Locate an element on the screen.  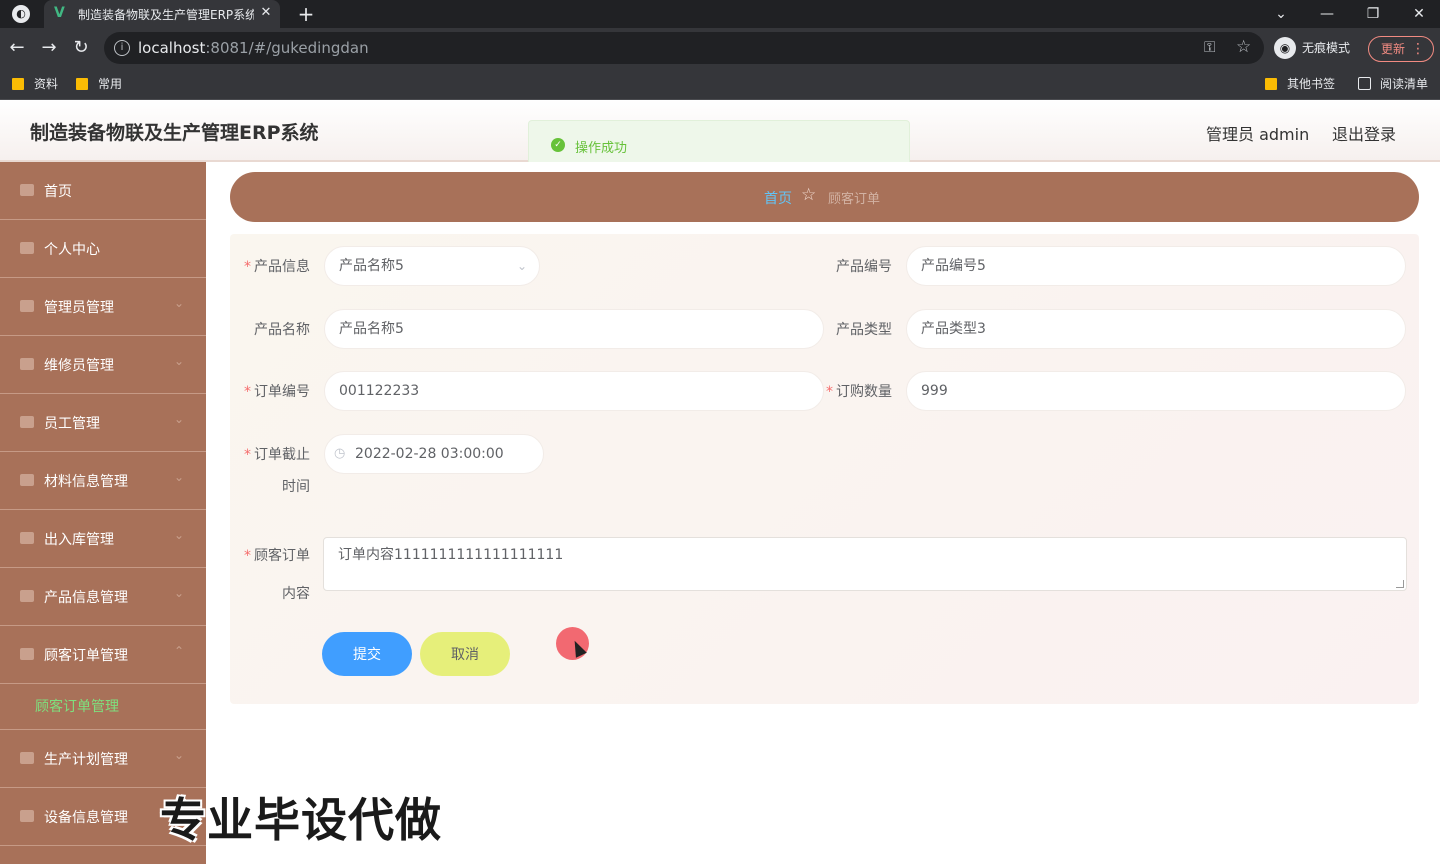
product-info-label: * 产品信息 is located at coordinates (277, 267).